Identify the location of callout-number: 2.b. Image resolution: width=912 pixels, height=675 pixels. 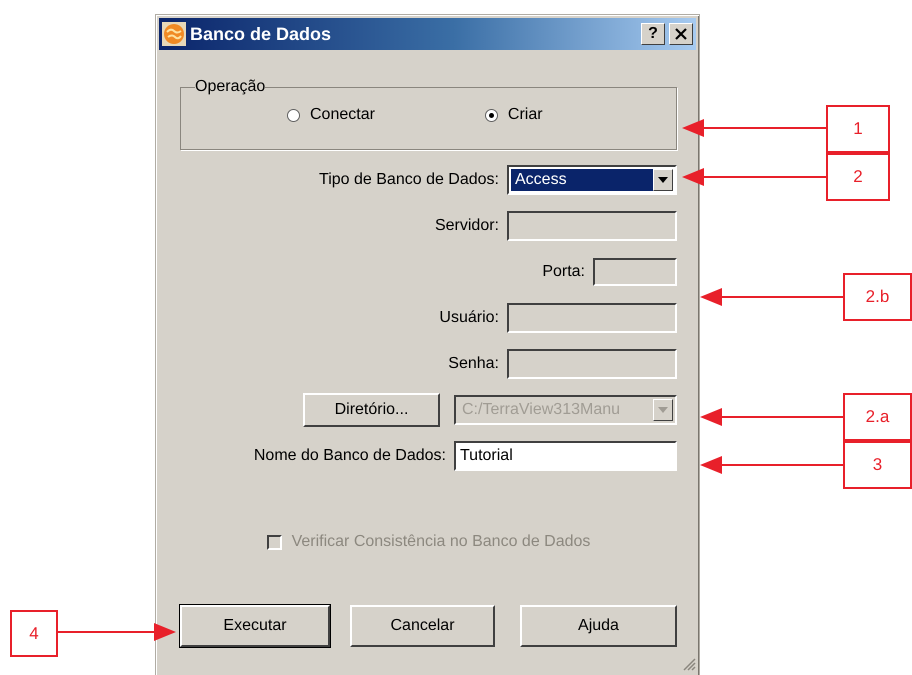
(877, 297).